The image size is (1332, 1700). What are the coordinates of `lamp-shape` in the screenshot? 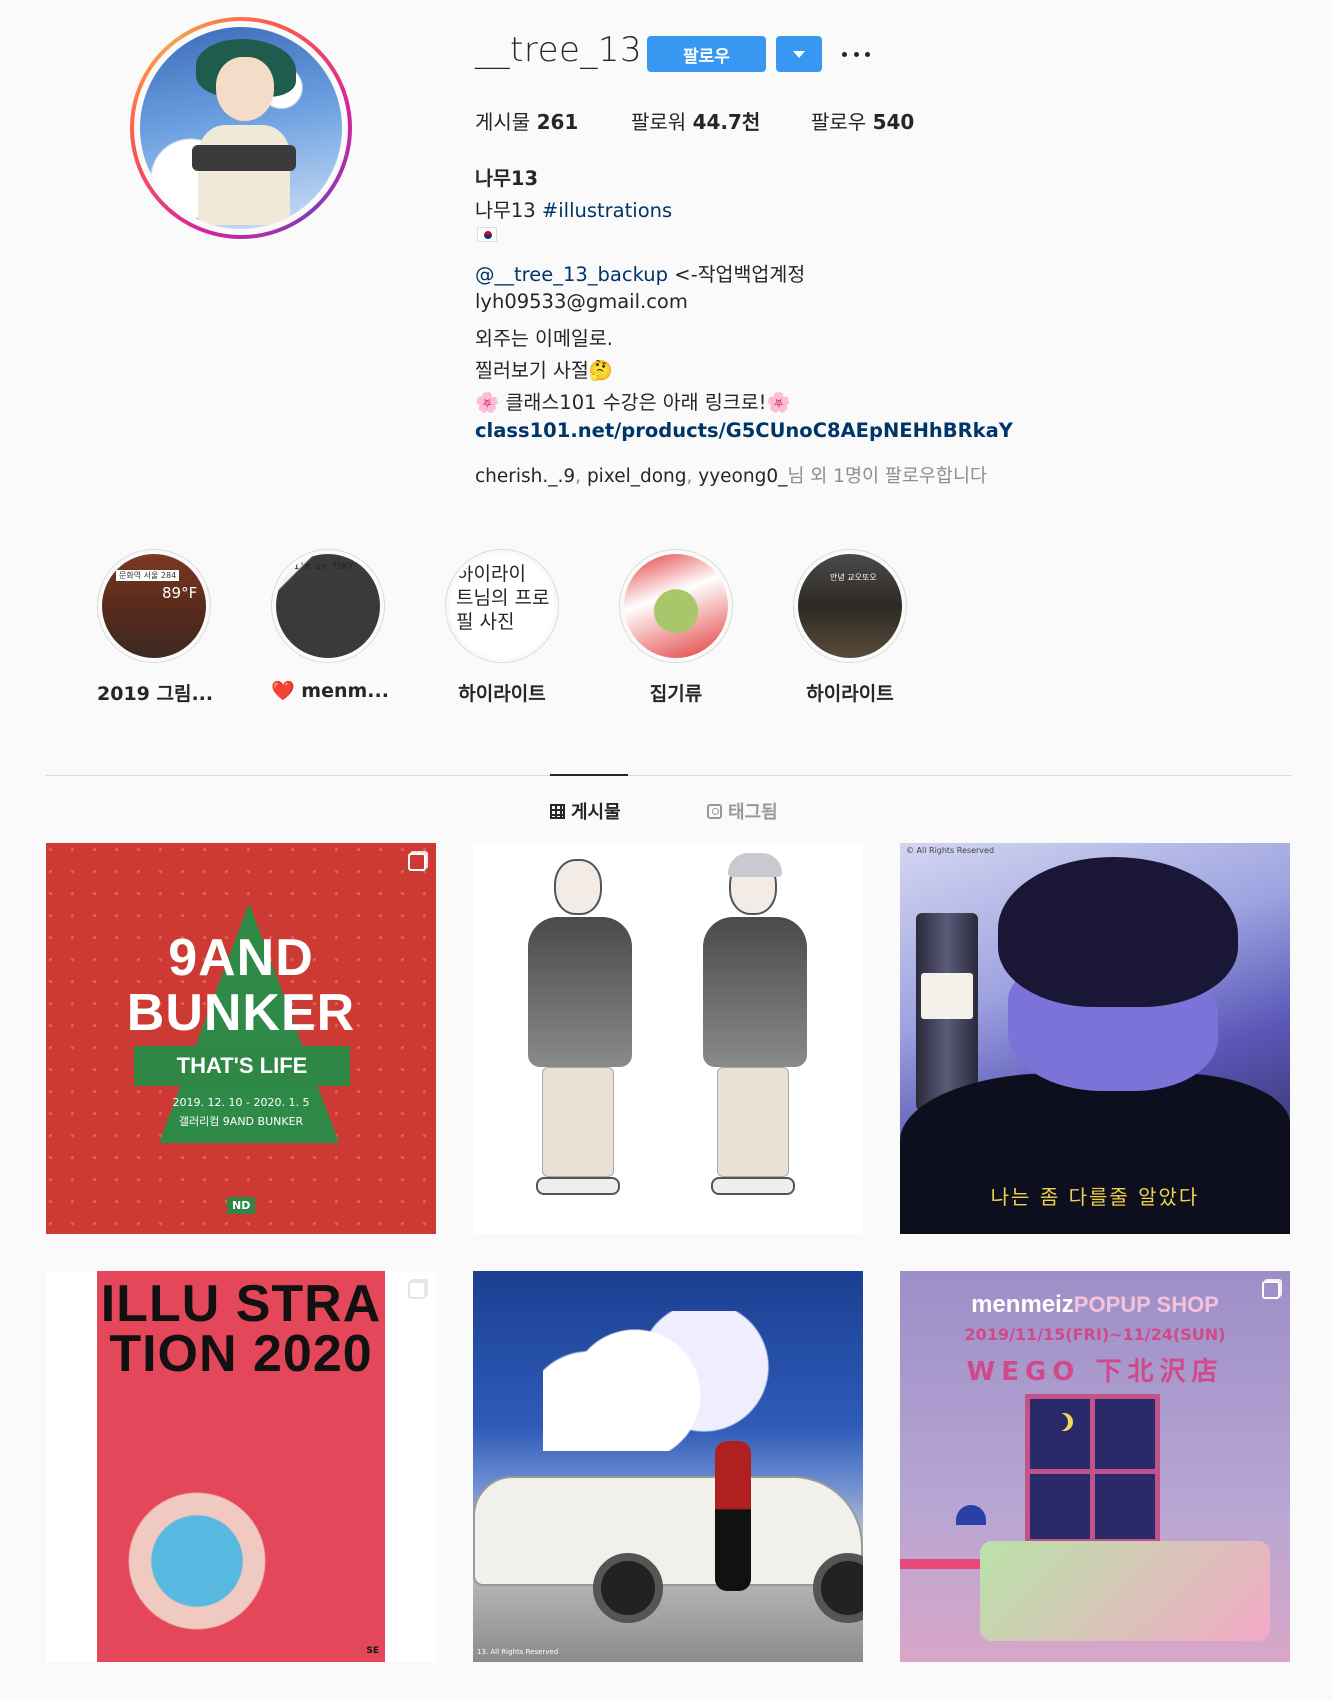 It's located at (971, 1515).